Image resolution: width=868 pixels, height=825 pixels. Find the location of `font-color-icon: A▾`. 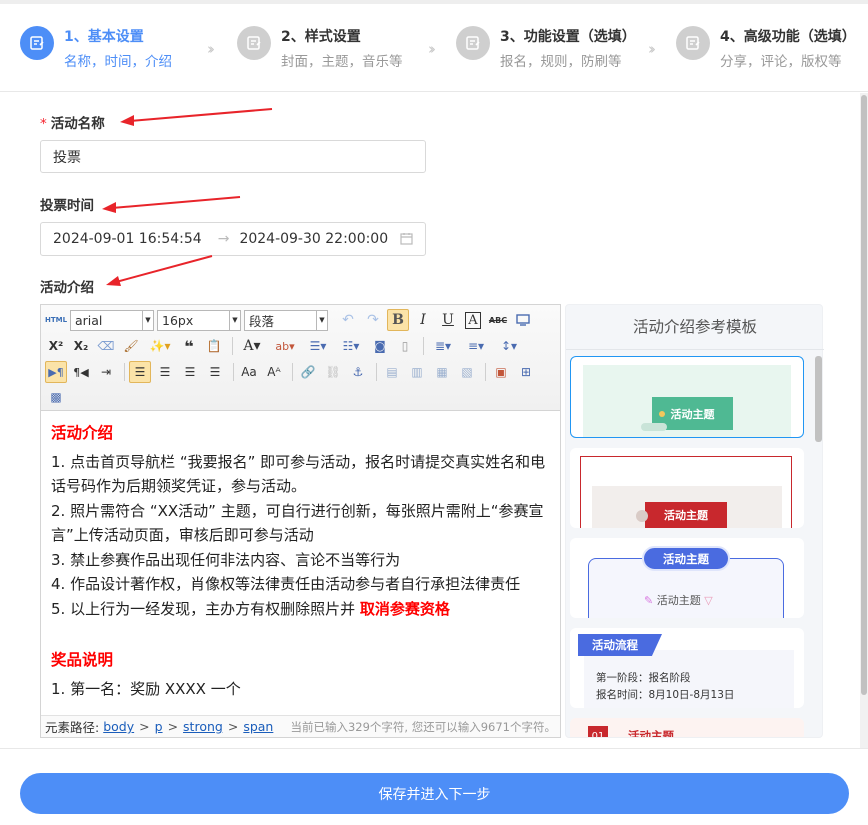

font-color-icon: A▾ is located at coordinates (252, 346).